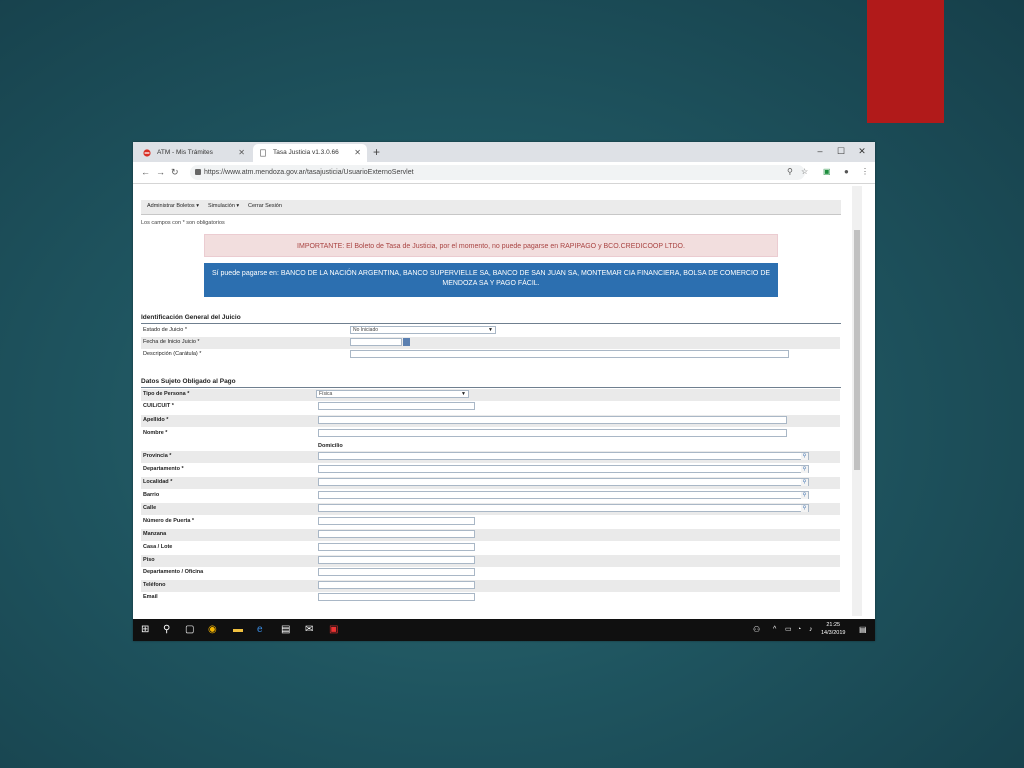 The height and width of the screenshot is (768, 1024). I want to click on zoom-icon: ⚲, so click(790, 172).